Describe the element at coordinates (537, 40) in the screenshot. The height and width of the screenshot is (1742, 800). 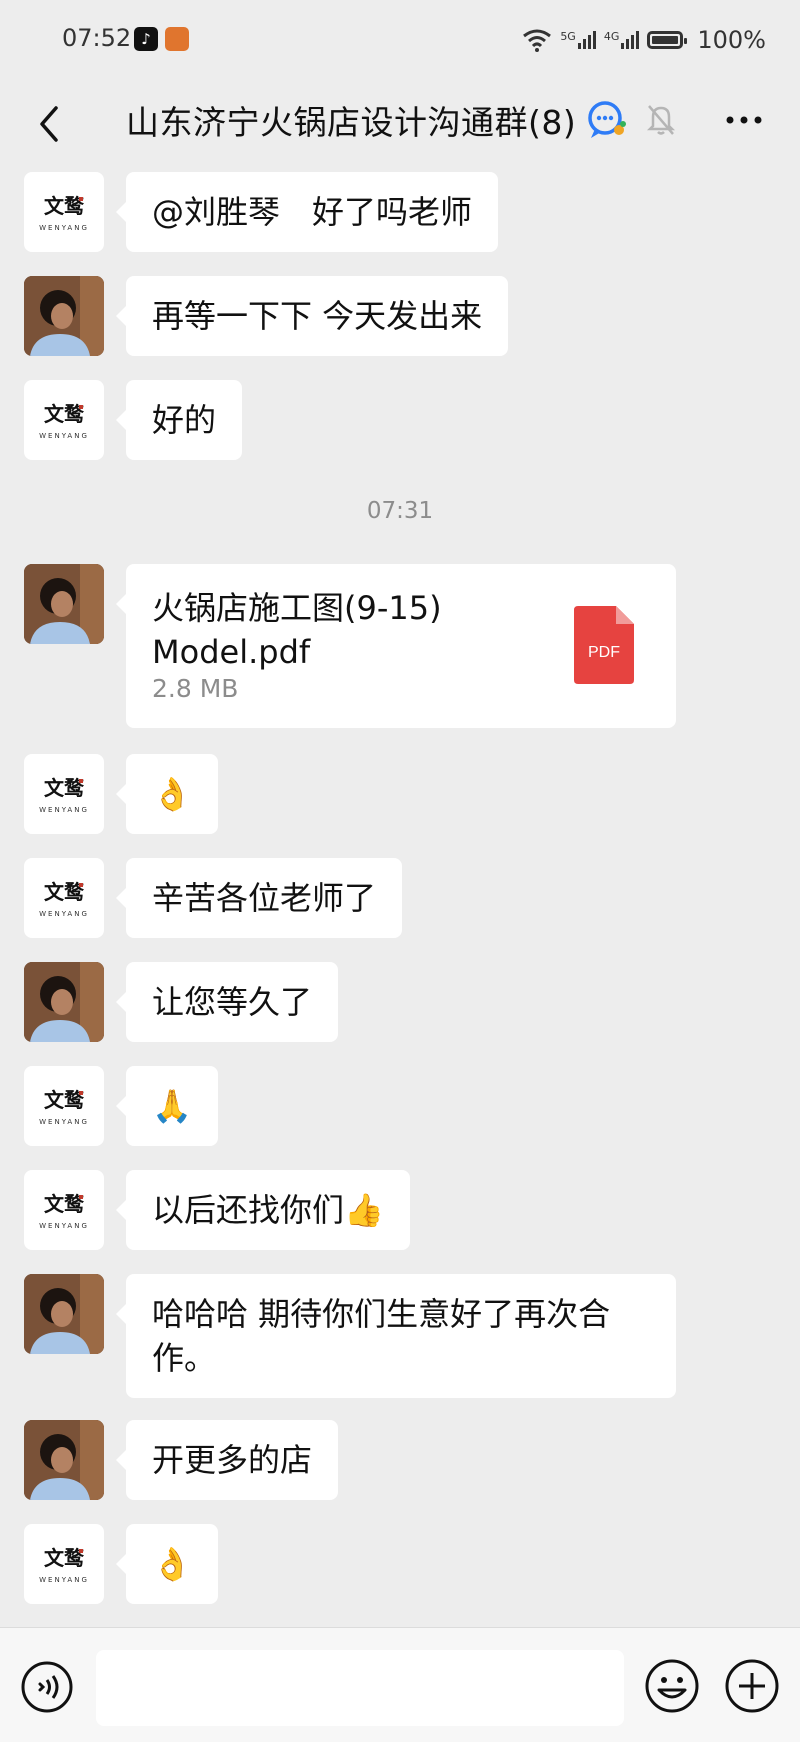
I see `wifi-icon` at that location.